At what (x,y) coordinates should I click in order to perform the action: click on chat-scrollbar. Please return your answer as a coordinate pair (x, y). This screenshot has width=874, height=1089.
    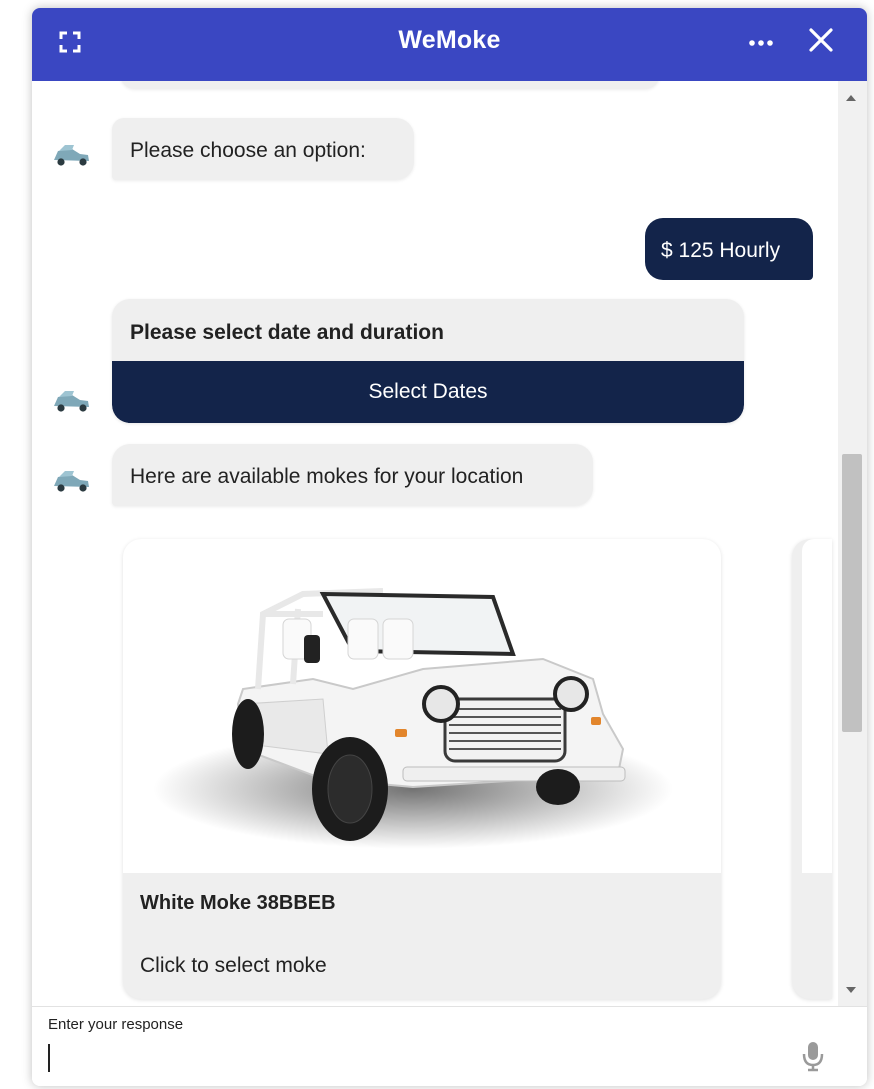
    Looking at the image, I should click on (852, 543).